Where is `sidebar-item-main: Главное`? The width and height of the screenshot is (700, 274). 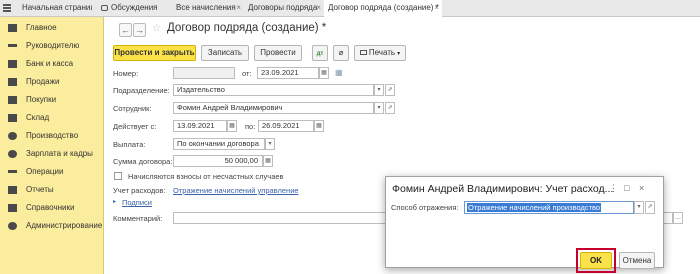
sidebar-item-main: Главное is located at coordinates (52, 28).